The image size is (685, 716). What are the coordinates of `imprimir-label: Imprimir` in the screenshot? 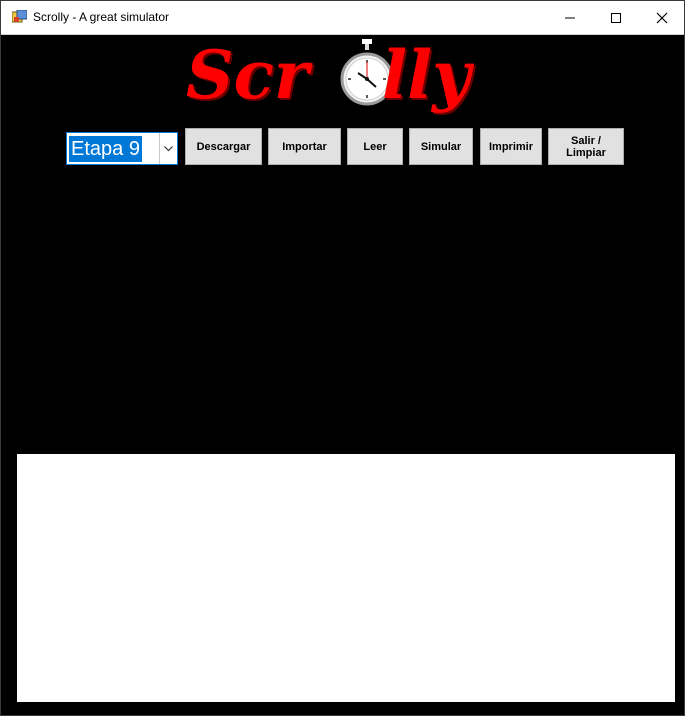 It's located at (510, 146).